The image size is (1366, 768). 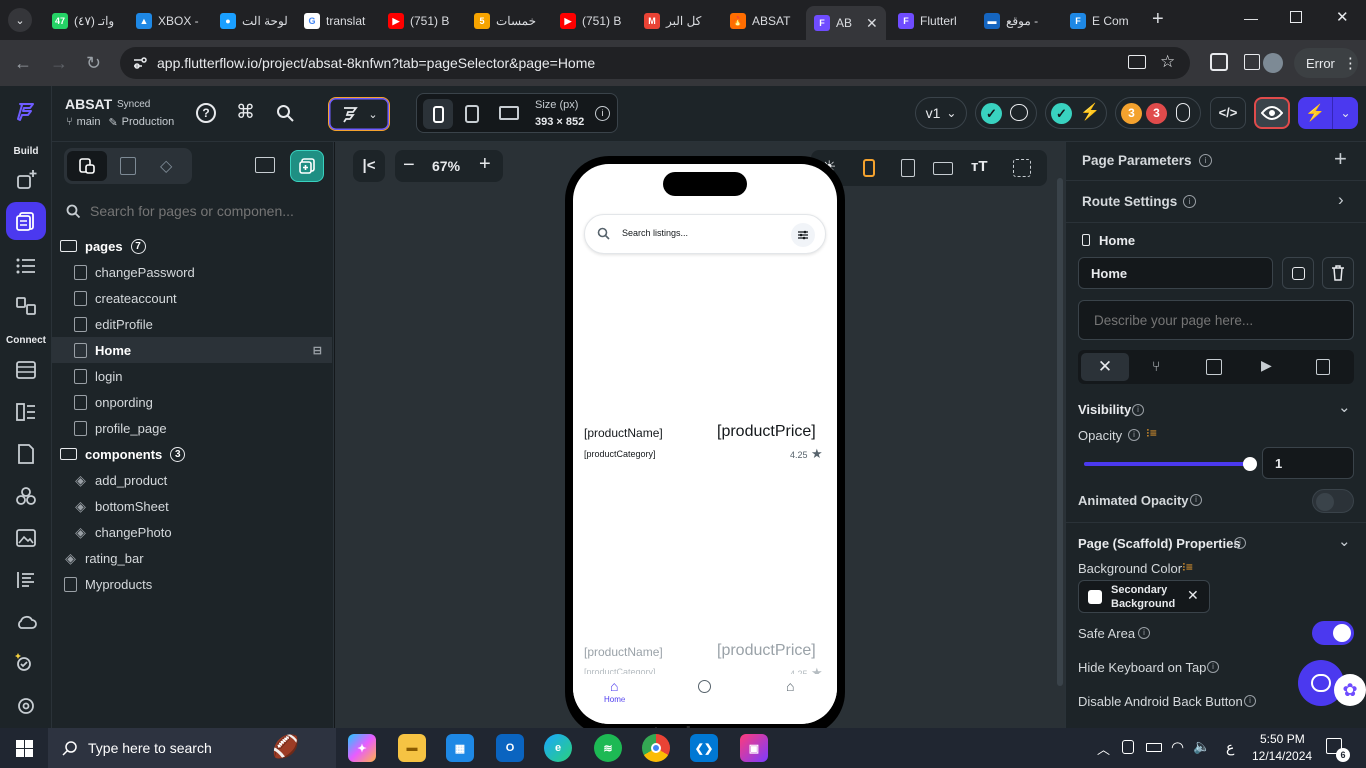 What do you see at coordinates (192, 480) in the screenshot?
I see `tree-item: ◈ add_product` at bounding box center [192, 480].